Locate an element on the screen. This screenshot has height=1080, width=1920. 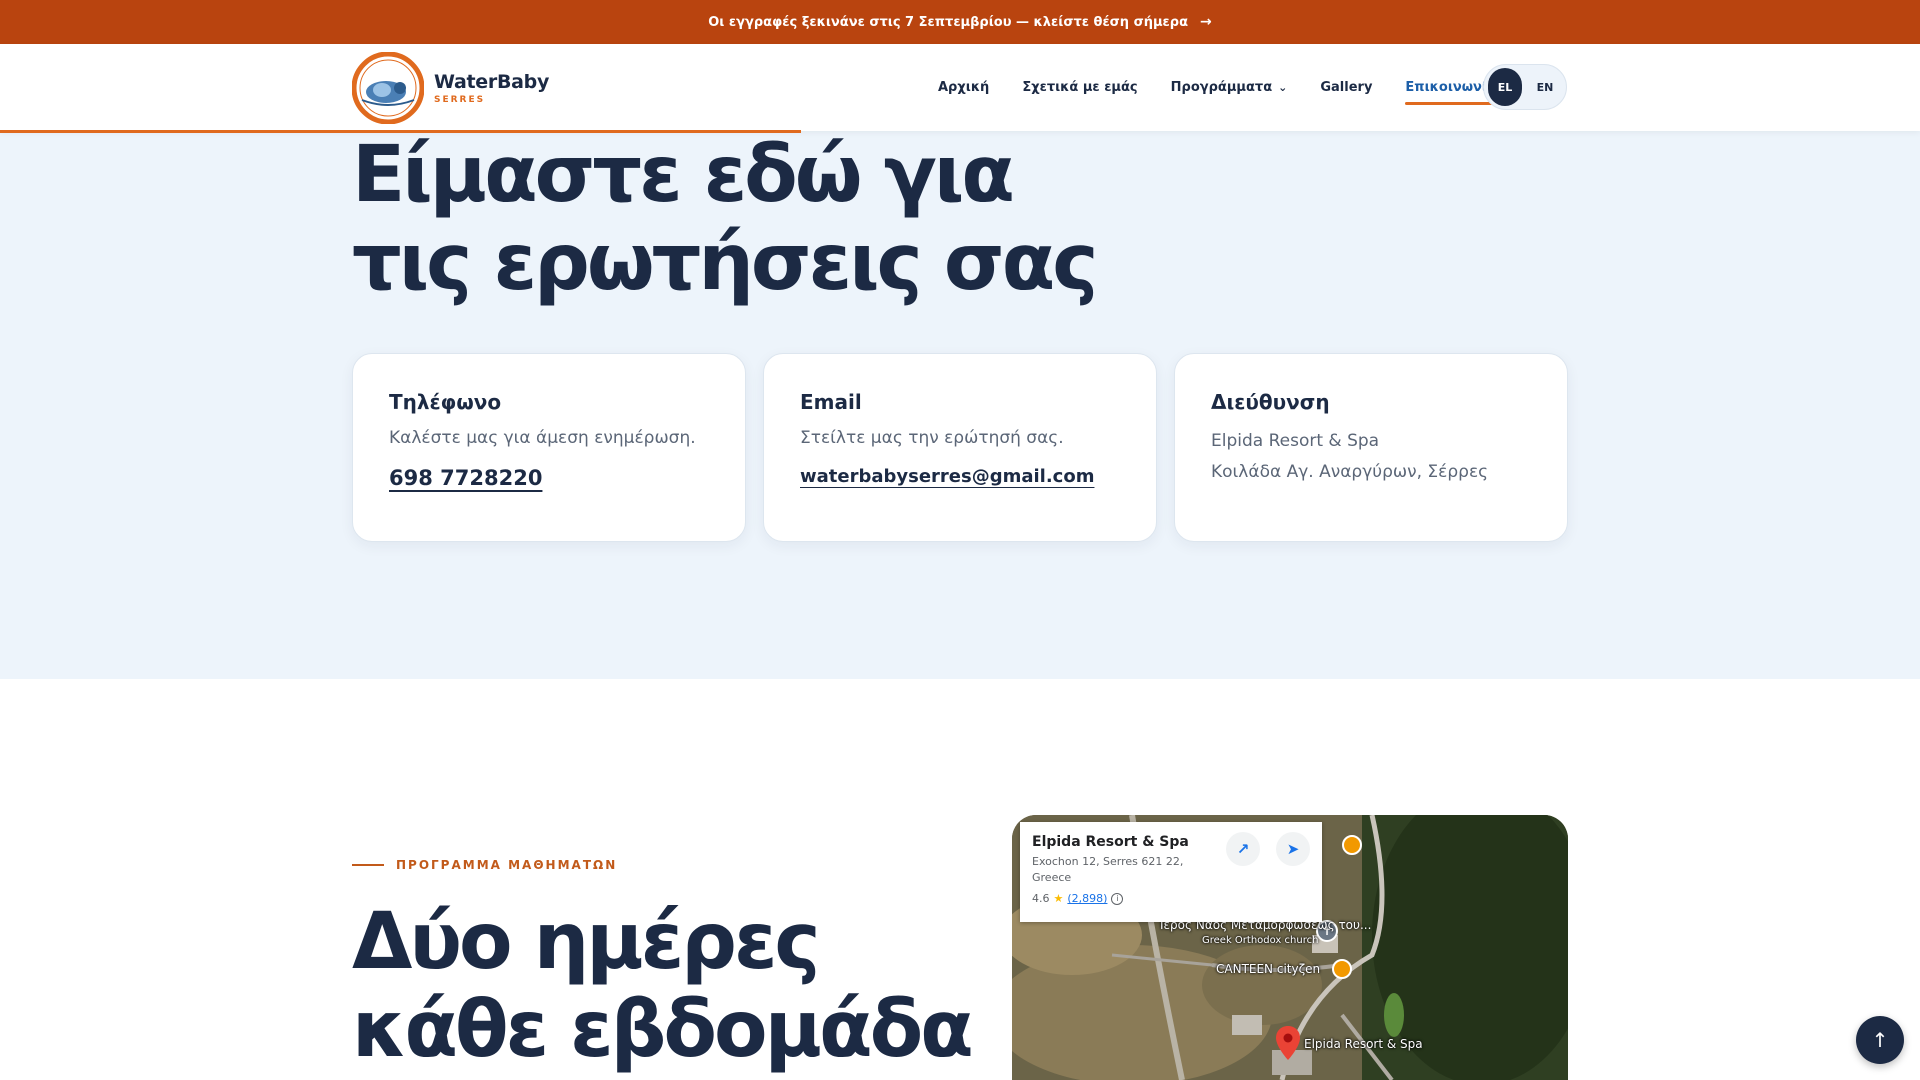
back-to-top-button: ↑ is located at coordinates (1880, 1040).